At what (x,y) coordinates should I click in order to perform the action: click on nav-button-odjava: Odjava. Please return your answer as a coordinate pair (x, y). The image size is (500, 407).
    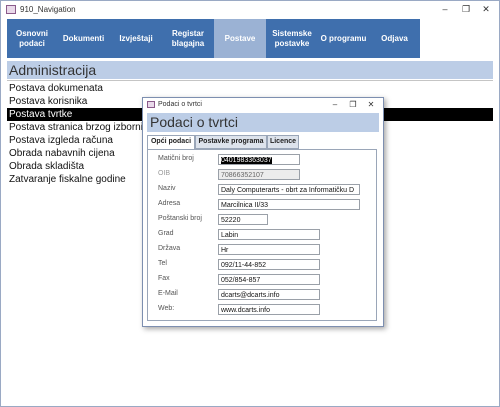
    Looking at the image, I should click on (394, 38).